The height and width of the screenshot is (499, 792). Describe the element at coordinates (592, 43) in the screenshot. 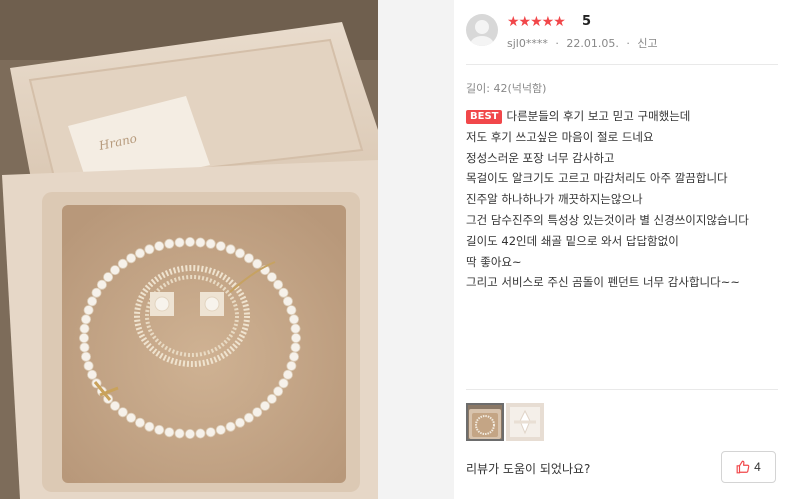

I see `review-date: 22.01.05.` at that location.